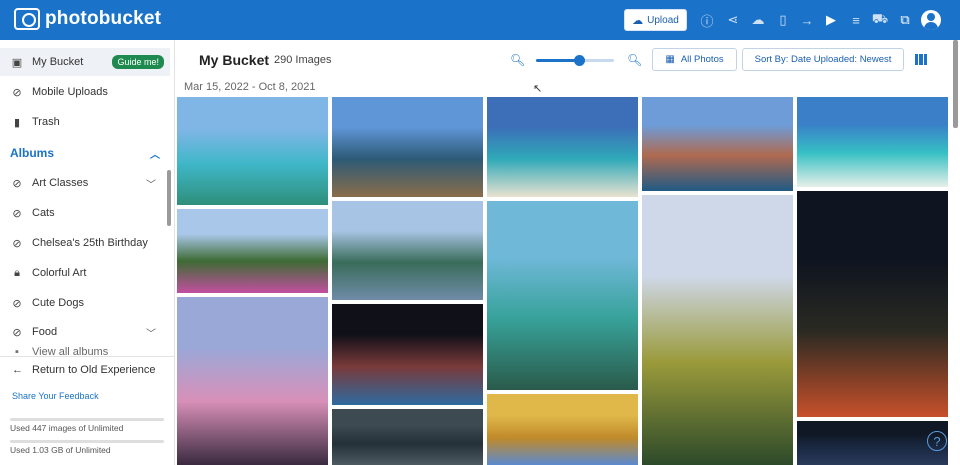 The image size is (960, 465). What do you see at coordinates (87, 441) in the screenshot?
I see `storage-usage-bar` at bounding box center [87, 441].